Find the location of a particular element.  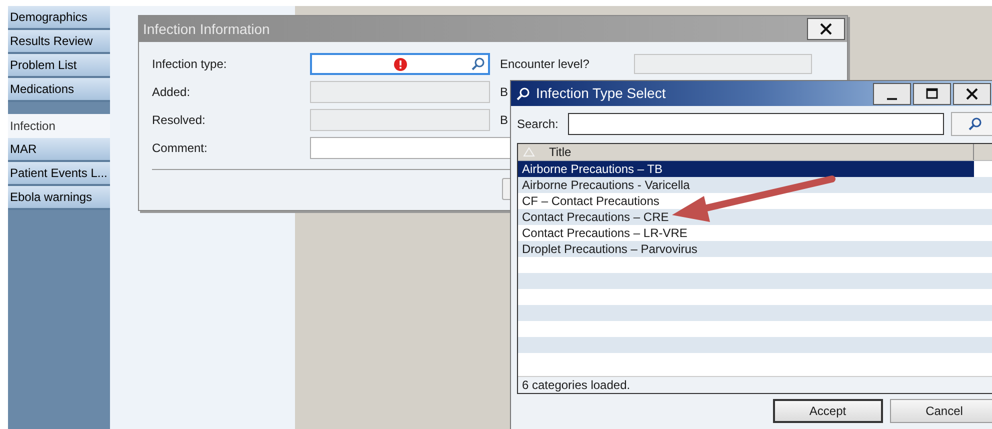

infection-type-field is located at coordinates (400, 64).